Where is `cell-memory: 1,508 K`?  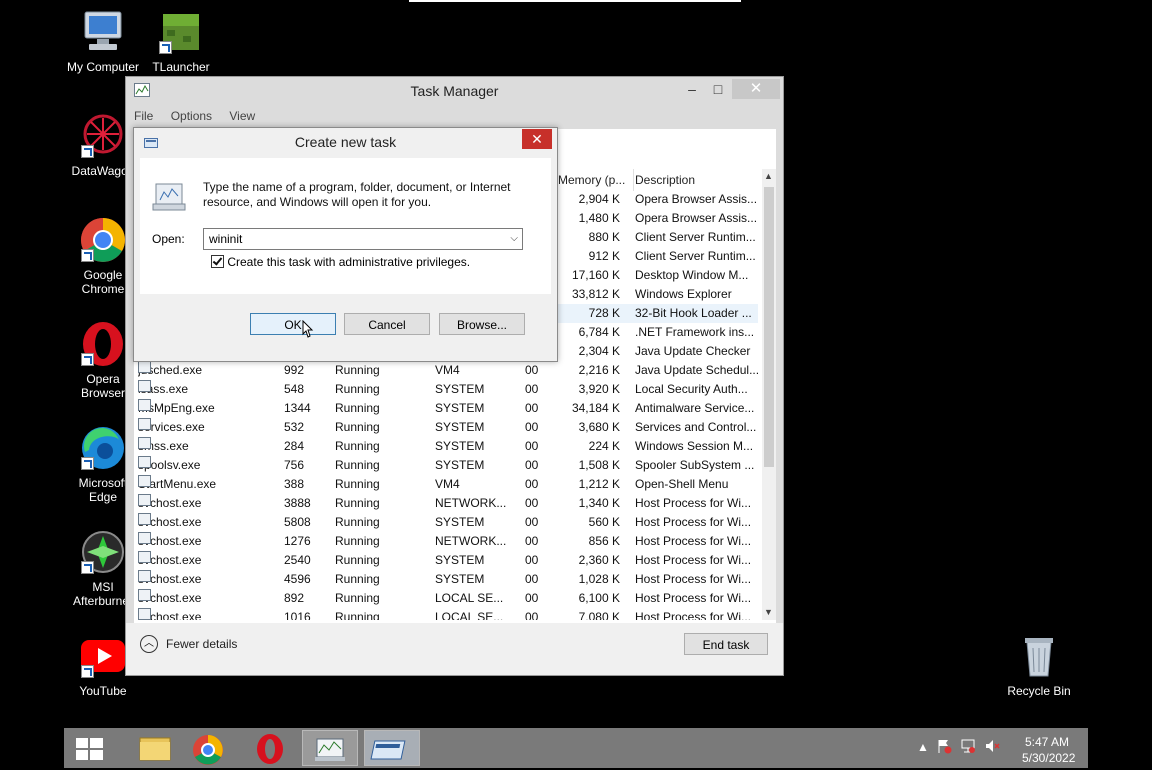 cell-memory: 1,508 K is located at coordinates (599, 465).